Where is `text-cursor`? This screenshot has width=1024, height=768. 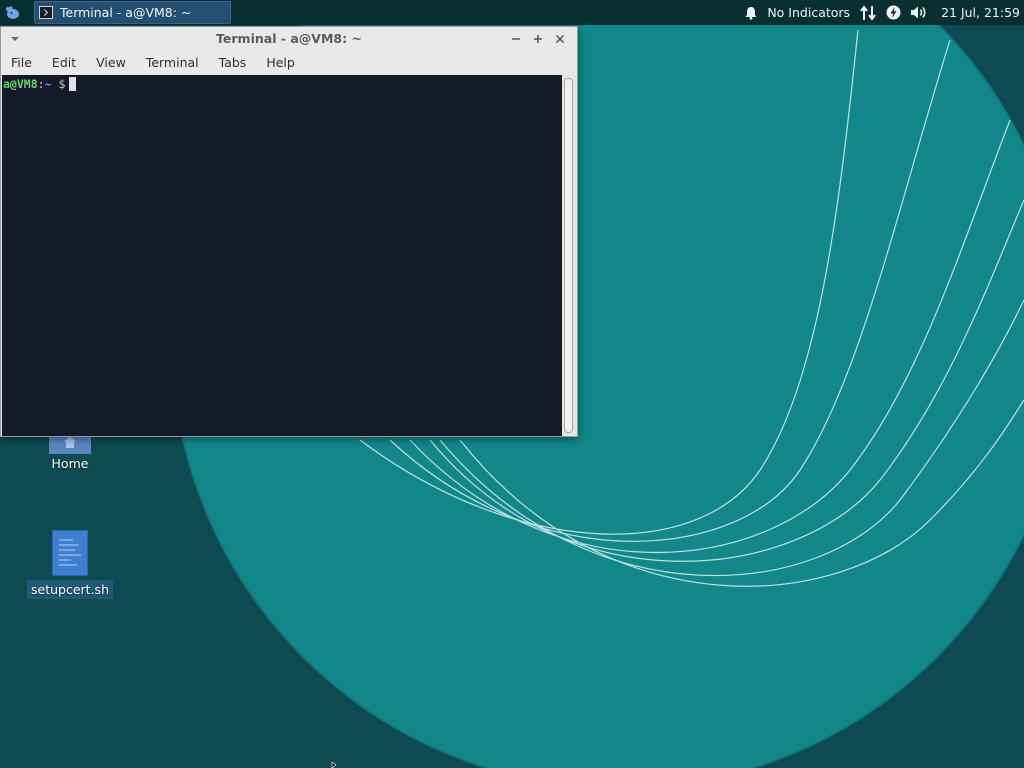 text-cursor is located at coordinates (73, 84).